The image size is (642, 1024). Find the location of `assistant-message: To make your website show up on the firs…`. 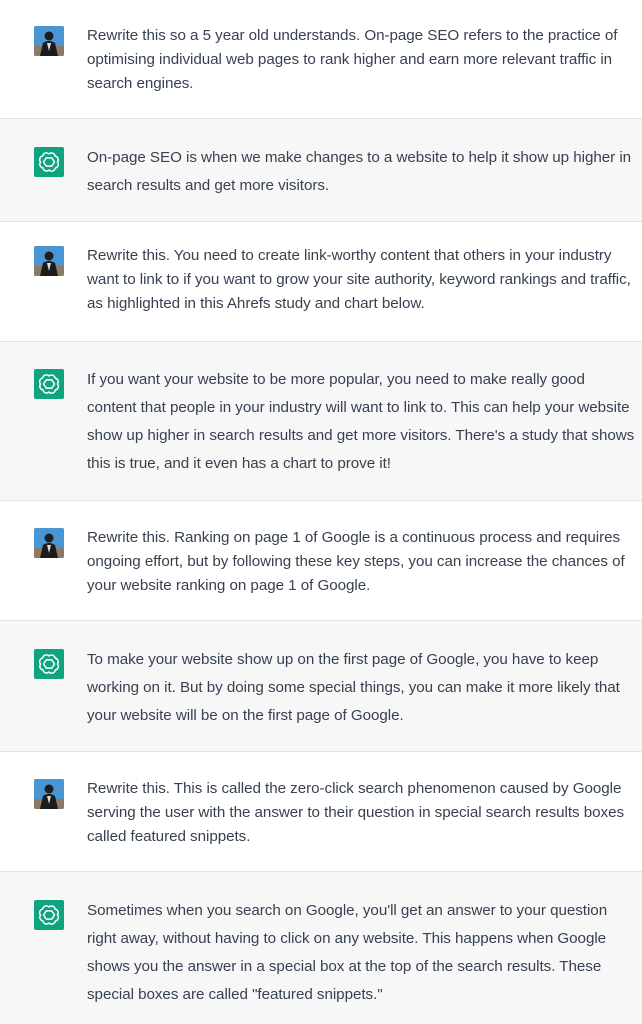

assistant-message: To make your website show up on the firs… is located at coordinates (321, 686).